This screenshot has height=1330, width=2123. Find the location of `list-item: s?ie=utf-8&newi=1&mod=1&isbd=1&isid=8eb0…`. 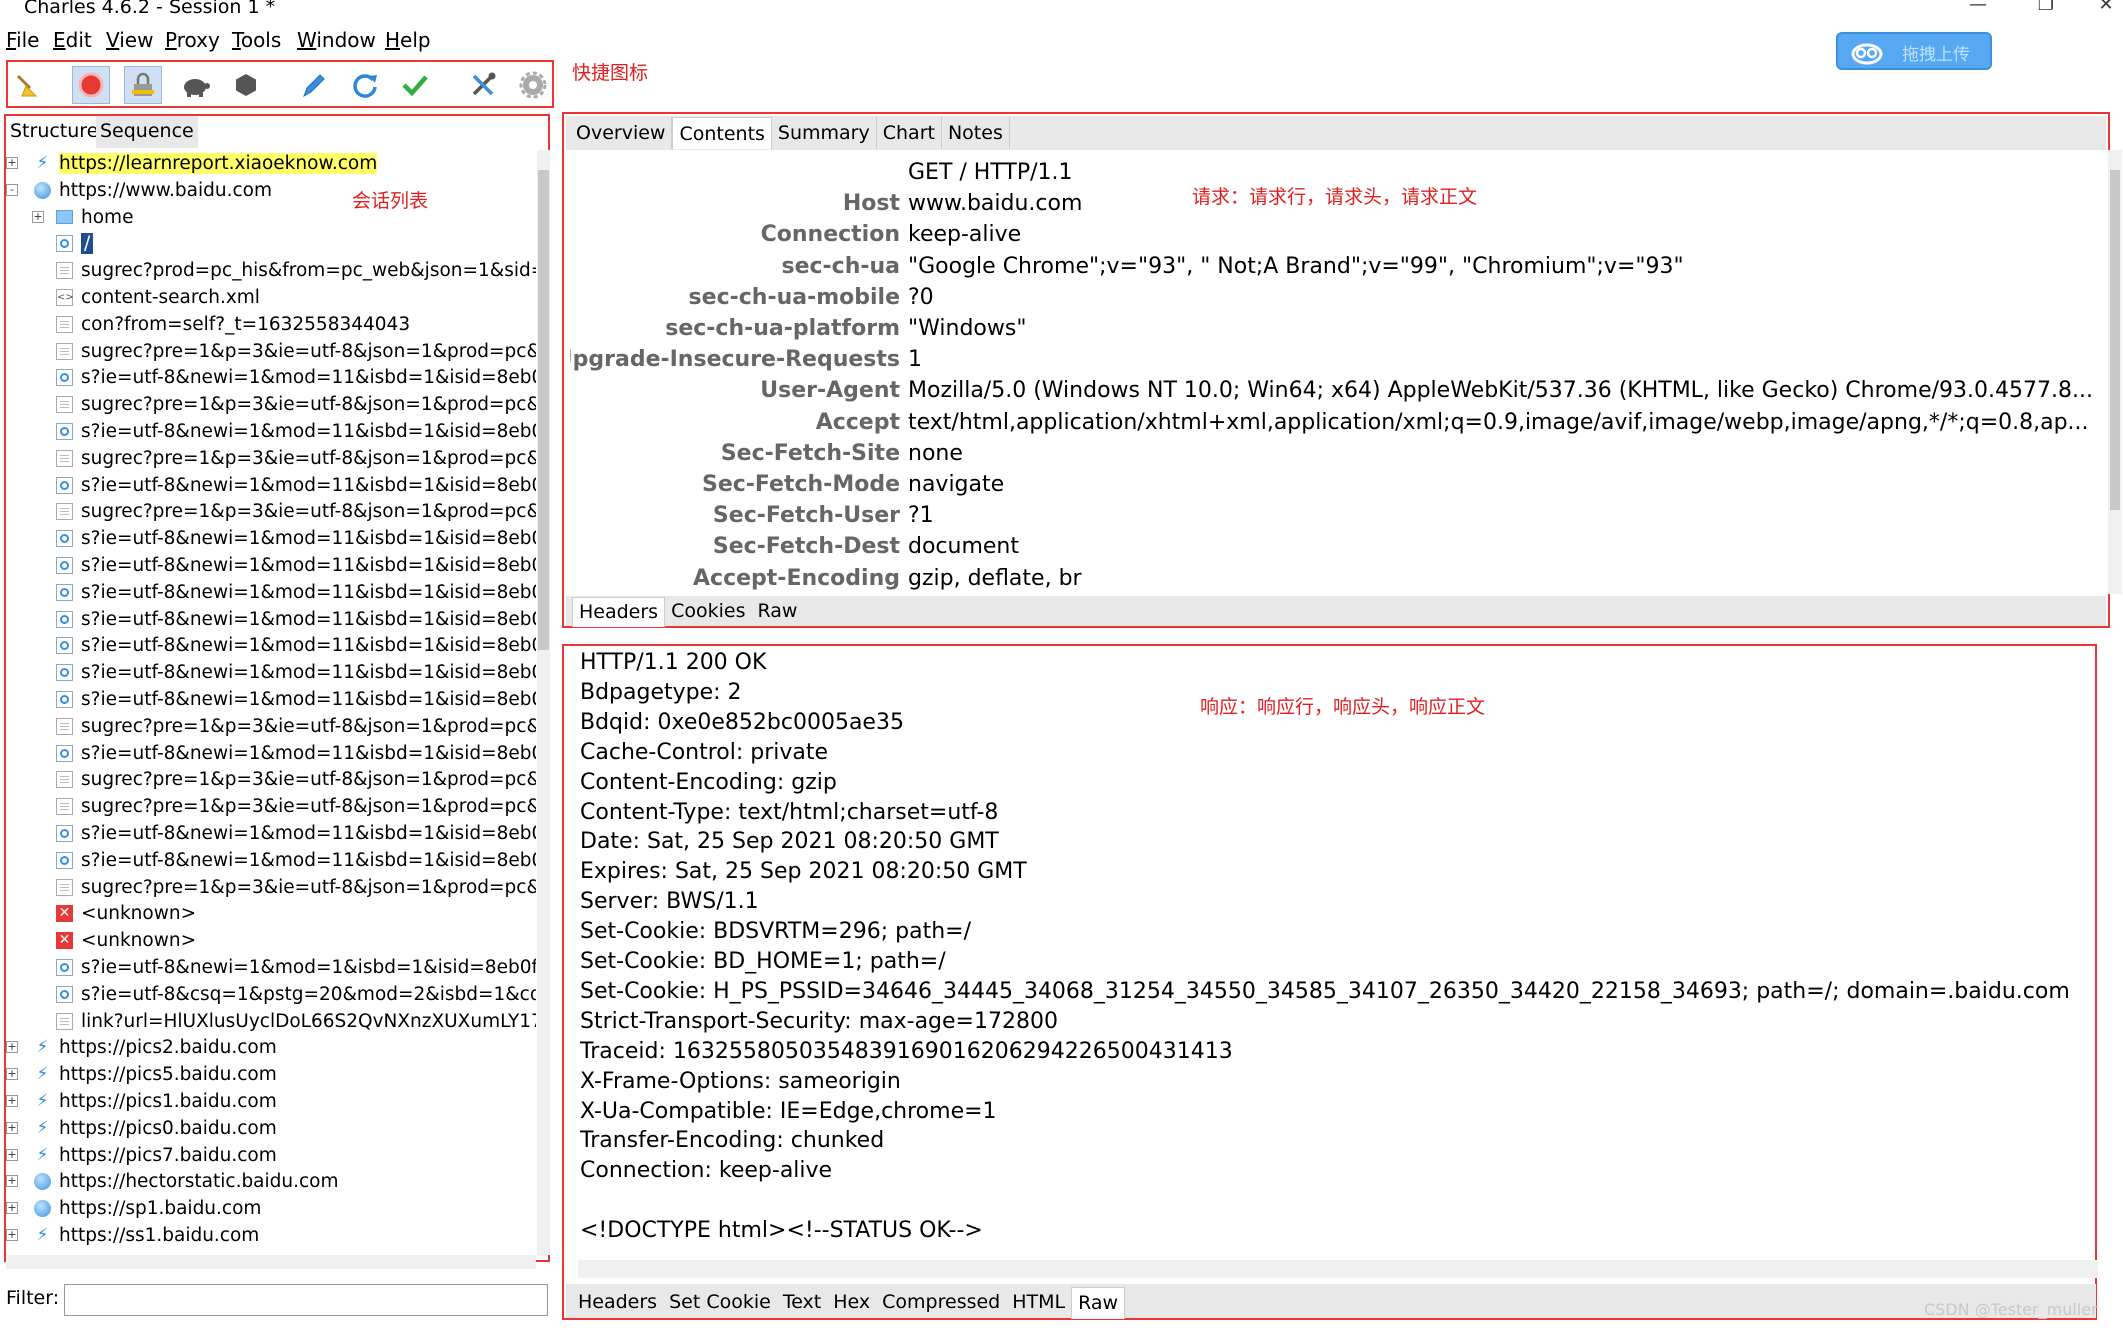

list-item: s?ie=utf-8&newi=1&mod=1&isbd=1&isid=8eb0… is located at coordinates (296, 967).